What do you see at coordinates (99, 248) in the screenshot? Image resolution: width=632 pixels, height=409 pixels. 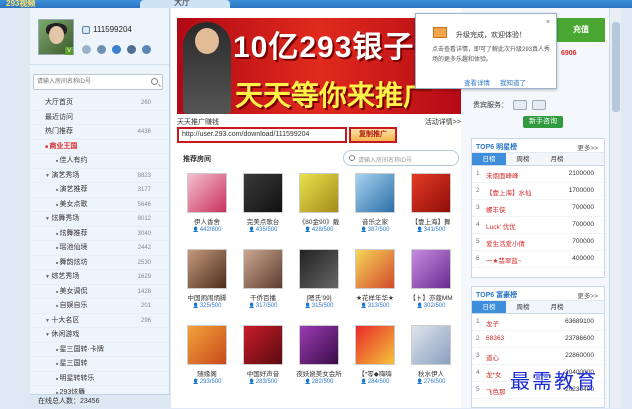 I see `sidebar-item: 瑶池仙境 2442` at bounding box center [99, 248].